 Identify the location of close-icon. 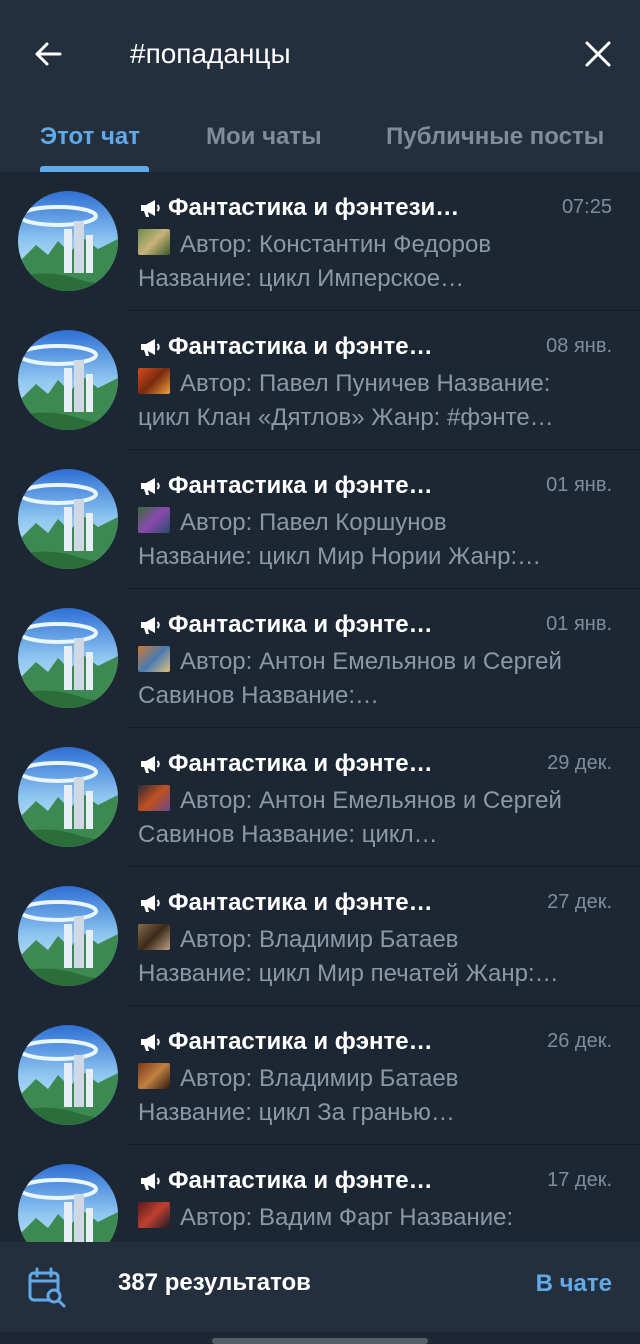
(598, 54).